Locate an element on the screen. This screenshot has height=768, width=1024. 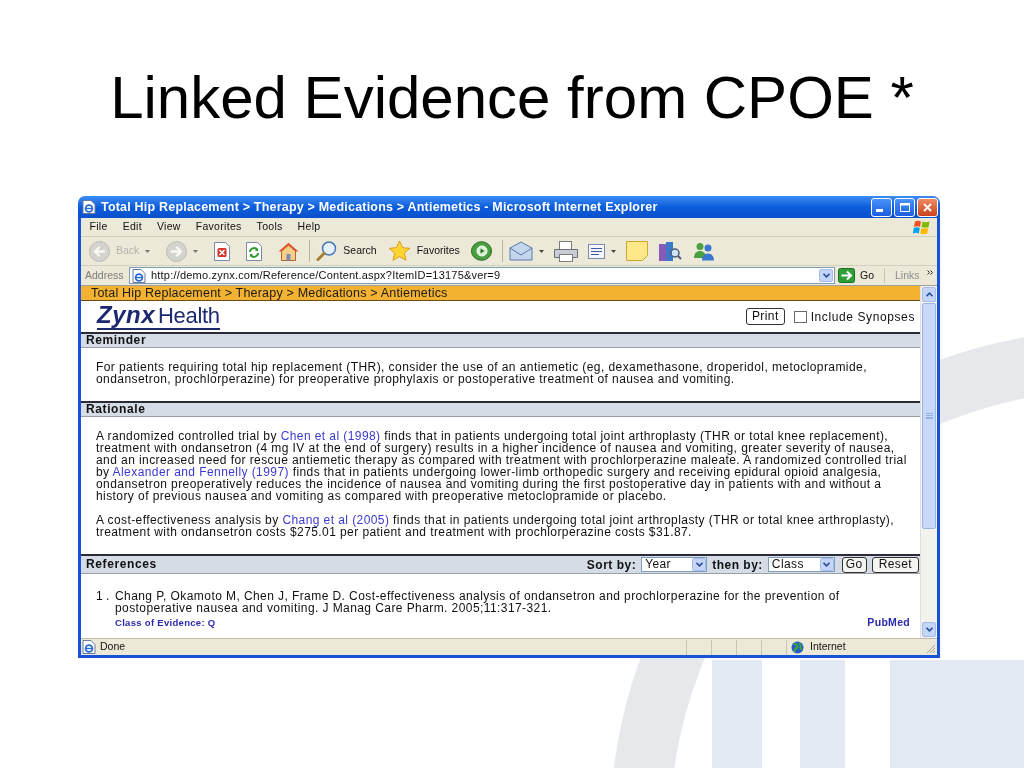
print-button: Print is located at coordinates (765, 316).